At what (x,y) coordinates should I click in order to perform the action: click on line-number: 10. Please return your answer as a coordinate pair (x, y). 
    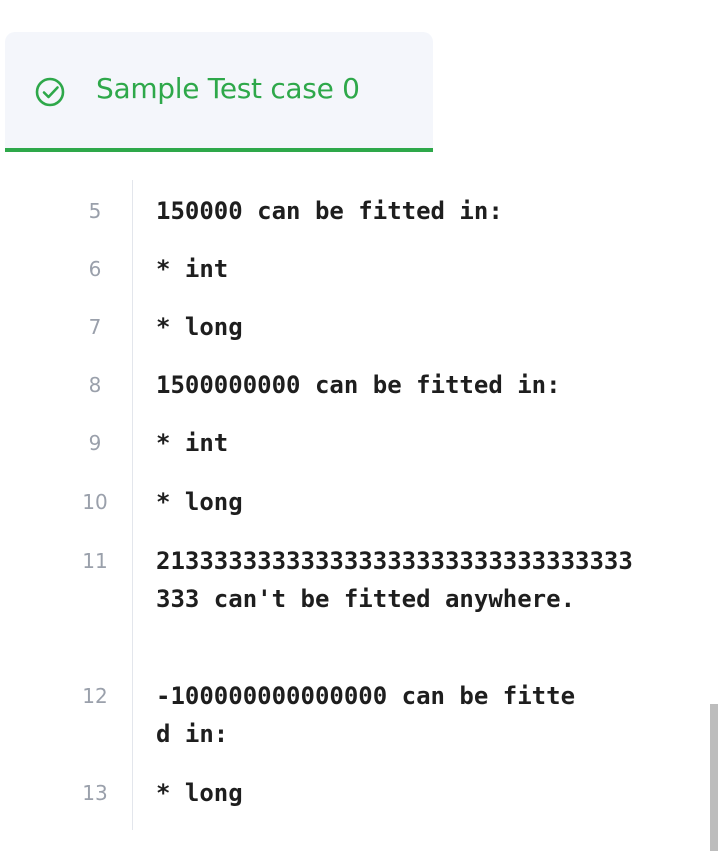
    Looking at the image, I should click on (95, 502).